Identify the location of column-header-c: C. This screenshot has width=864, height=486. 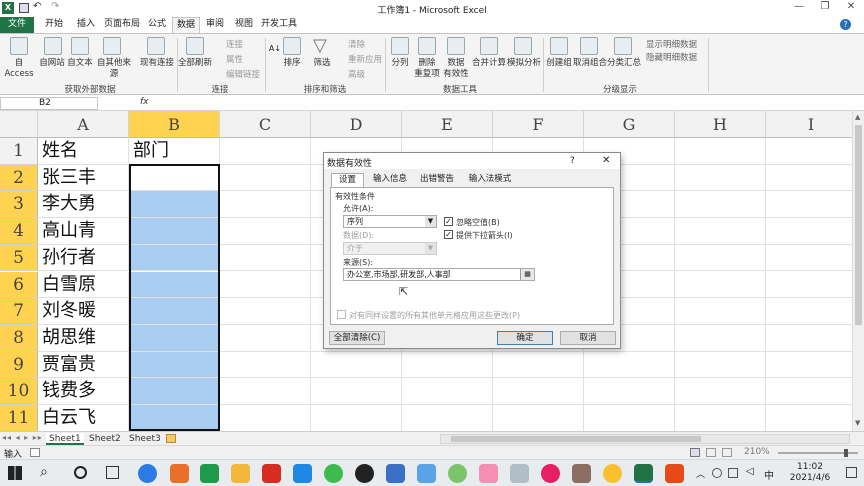
(265, 124).